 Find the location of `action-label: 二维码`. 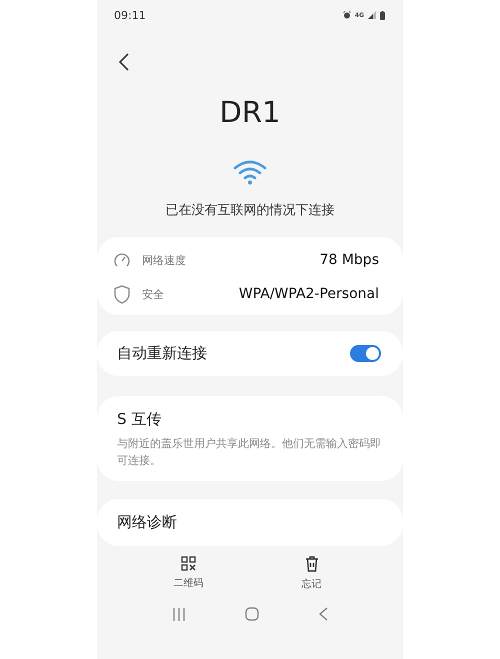

action-label: 二维码 is located at coordinates (189, 583).